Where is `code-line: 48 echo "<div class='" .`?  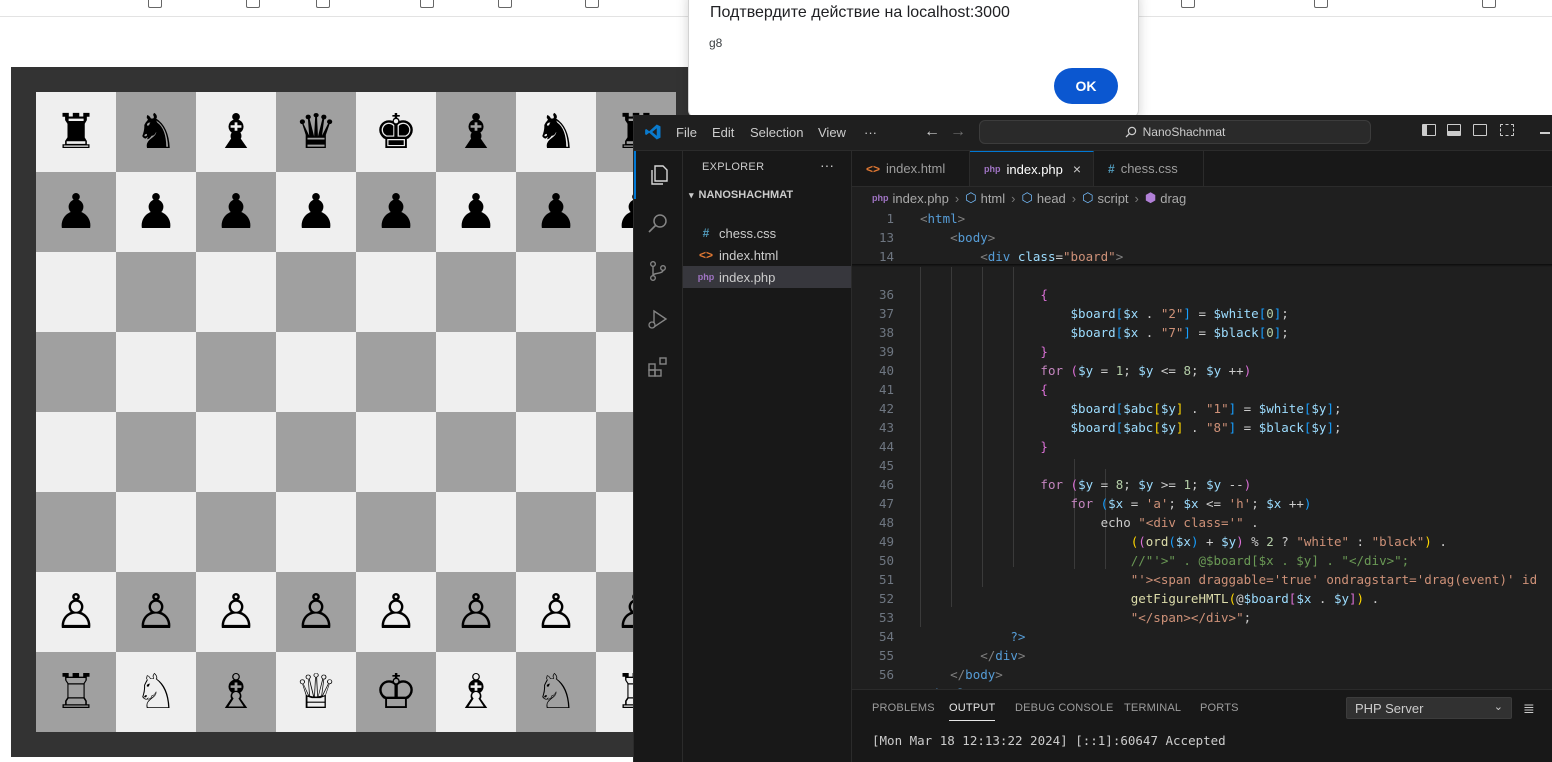
code-line: 48 echo "<div class='" . is located at coordinates (1202, 522).